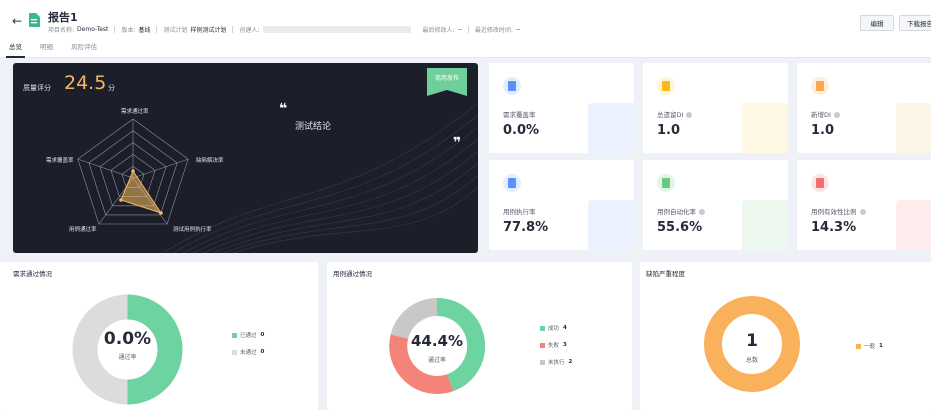  What do you see at coordinates (715, 205) in the screenshot?
I see `metric-card-automation: 用例自动化率 55.6%` at bounding box center [715, 205].